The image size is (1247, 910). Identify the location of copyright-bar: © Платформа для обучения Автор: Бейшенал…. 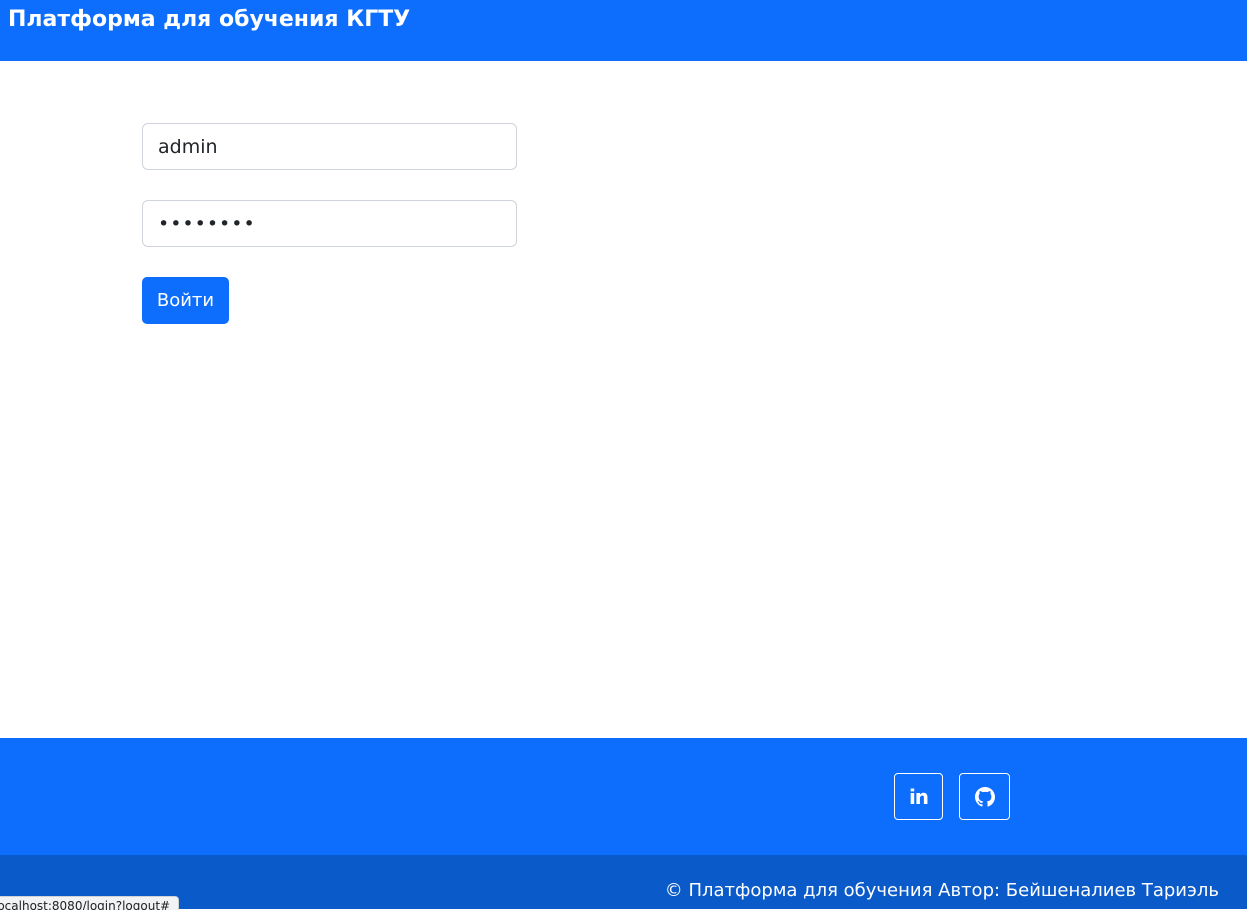
(623, 882).